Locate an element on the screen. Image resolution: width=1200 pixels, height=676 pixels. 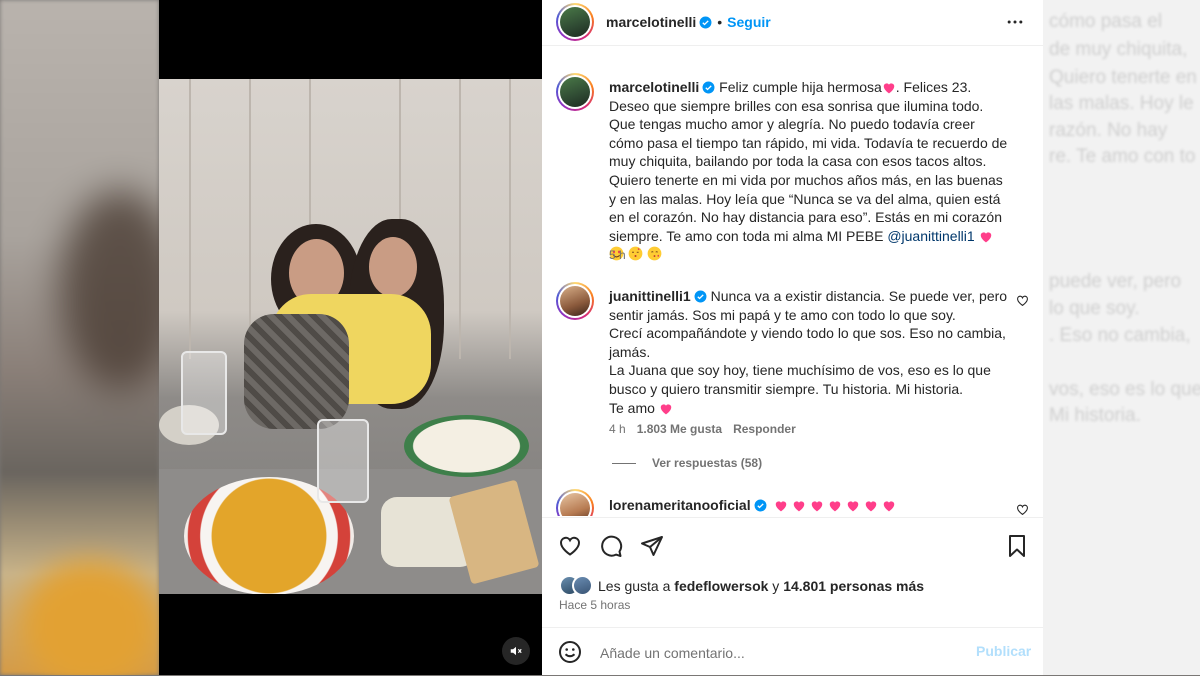
publish-button: Publicar is located at coordinates (1003, 651).